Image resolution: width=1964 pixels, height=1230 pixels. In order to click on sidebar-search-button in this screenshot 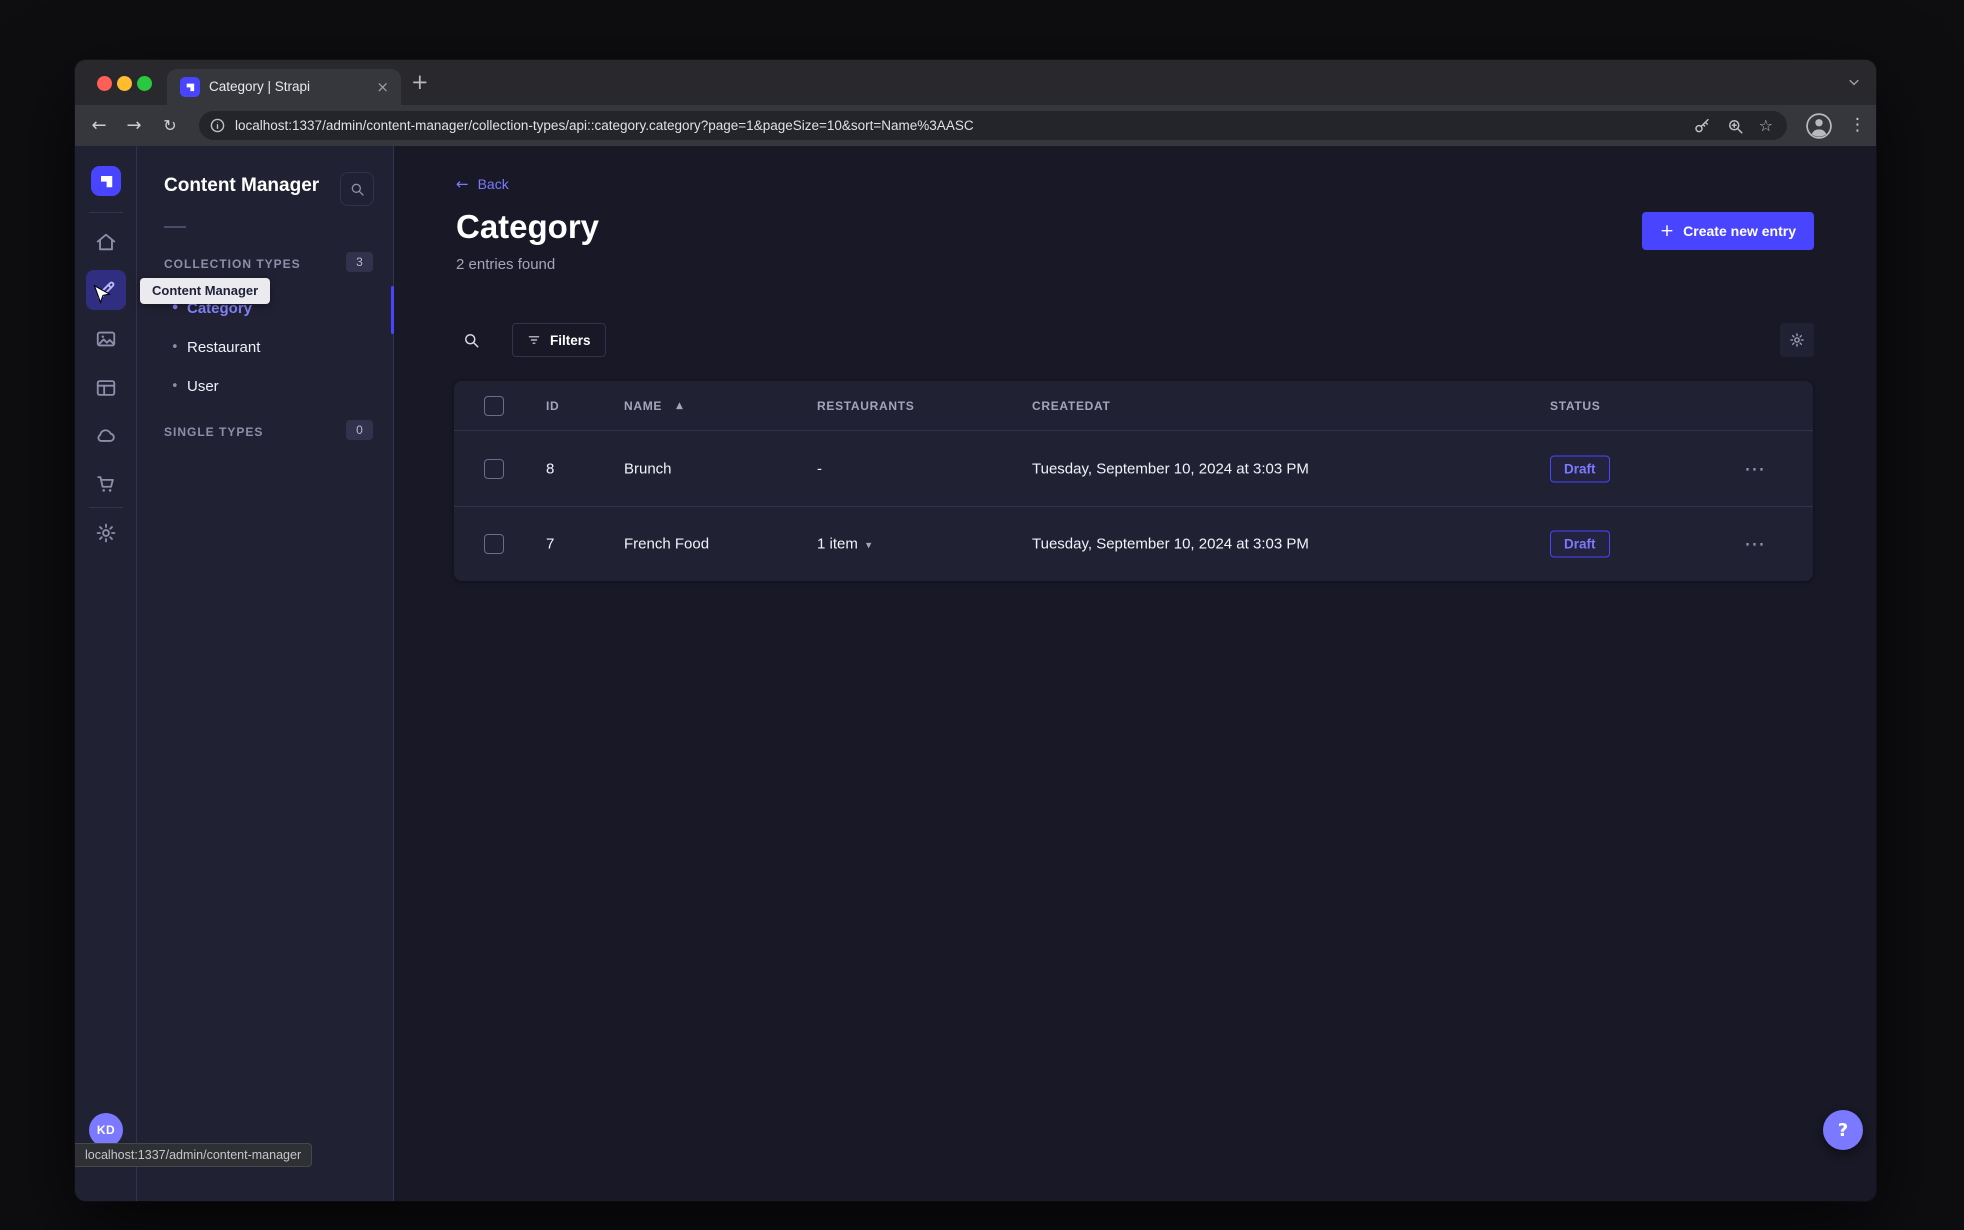, I will do `click(357, 189)`.